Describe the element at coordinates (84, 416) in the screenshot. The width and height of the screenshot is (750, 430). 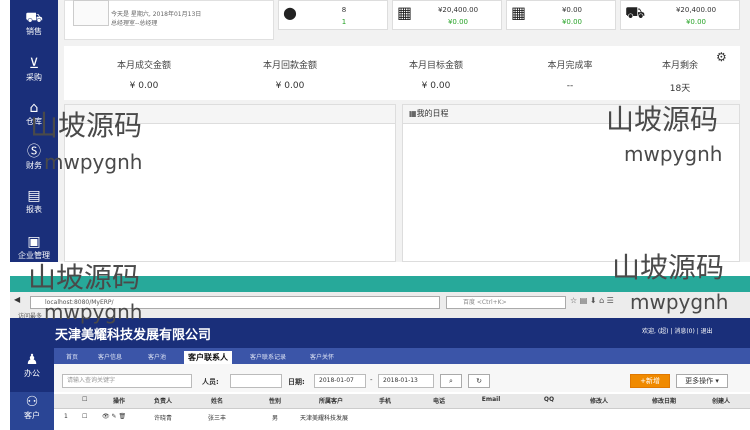
I see `row-checkbox: ☐` at that location.